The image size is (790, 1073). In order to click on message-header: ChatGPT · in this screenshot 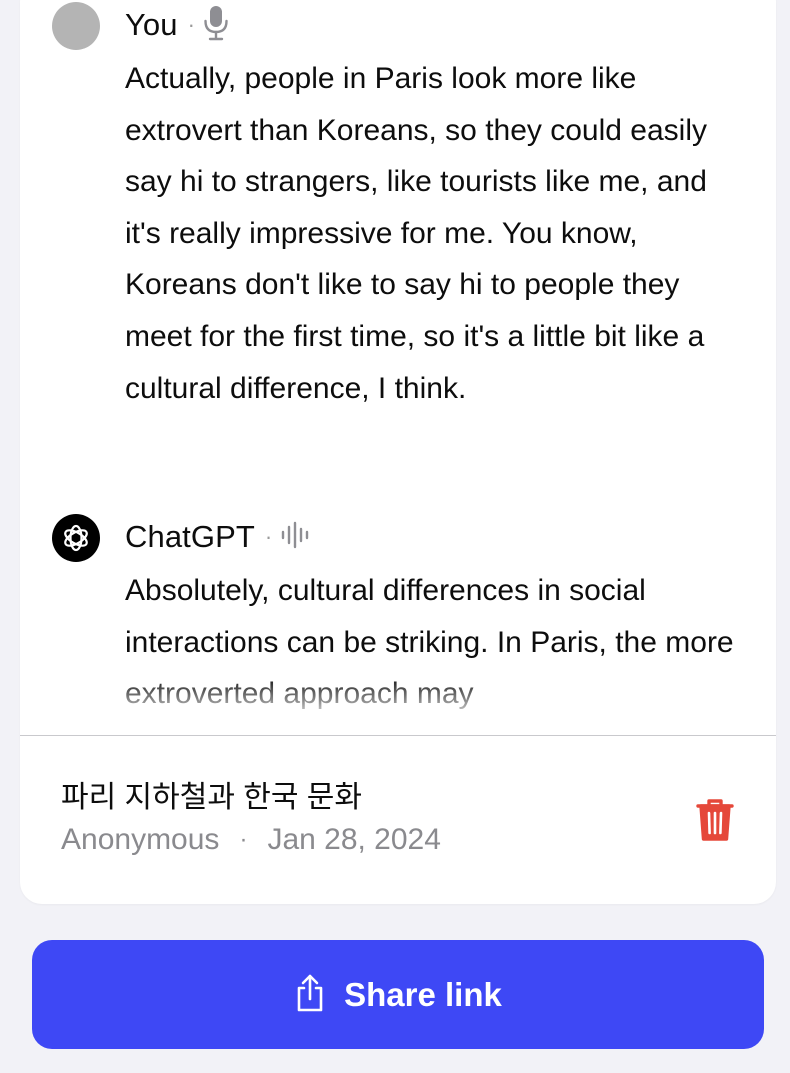, I will do `click(218, 537)`.